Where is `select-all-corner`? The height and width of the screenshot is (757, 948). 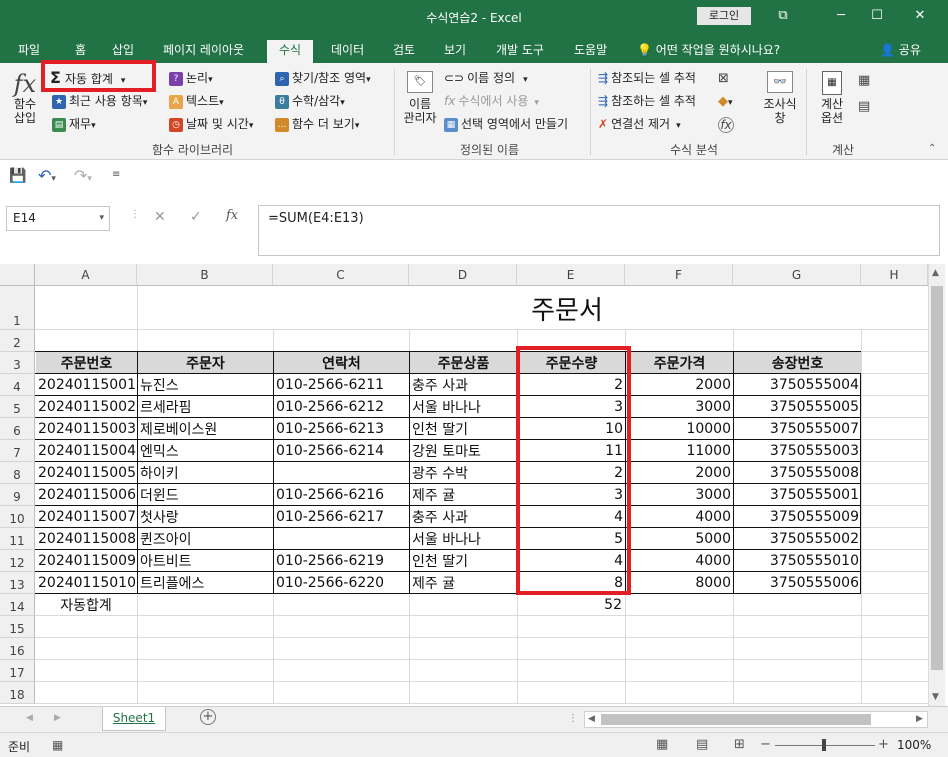
select-all-corner is located at coordinates (17, 275).